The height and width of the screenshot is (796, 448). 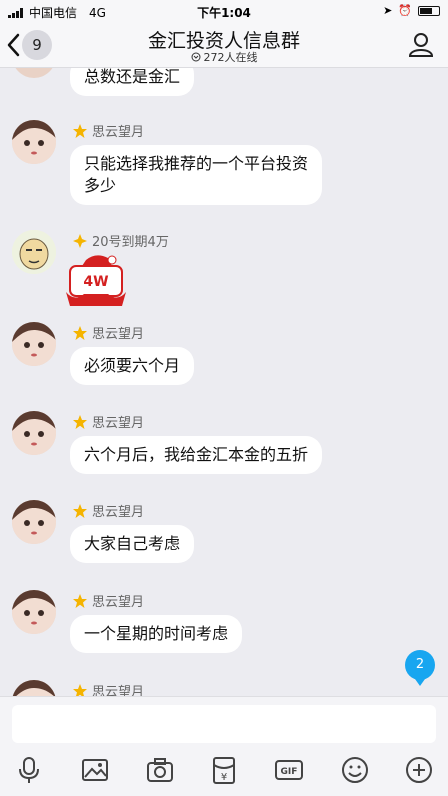 What do you see at coordinates (100, 185) in the screenshot?
I see `message-text-line: 多少` at bounding box center [100, 185].